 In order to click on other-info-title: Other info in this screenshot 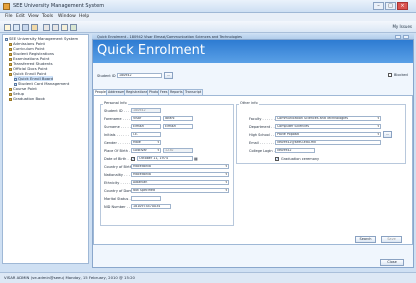, I will do `click(249, 103)`.